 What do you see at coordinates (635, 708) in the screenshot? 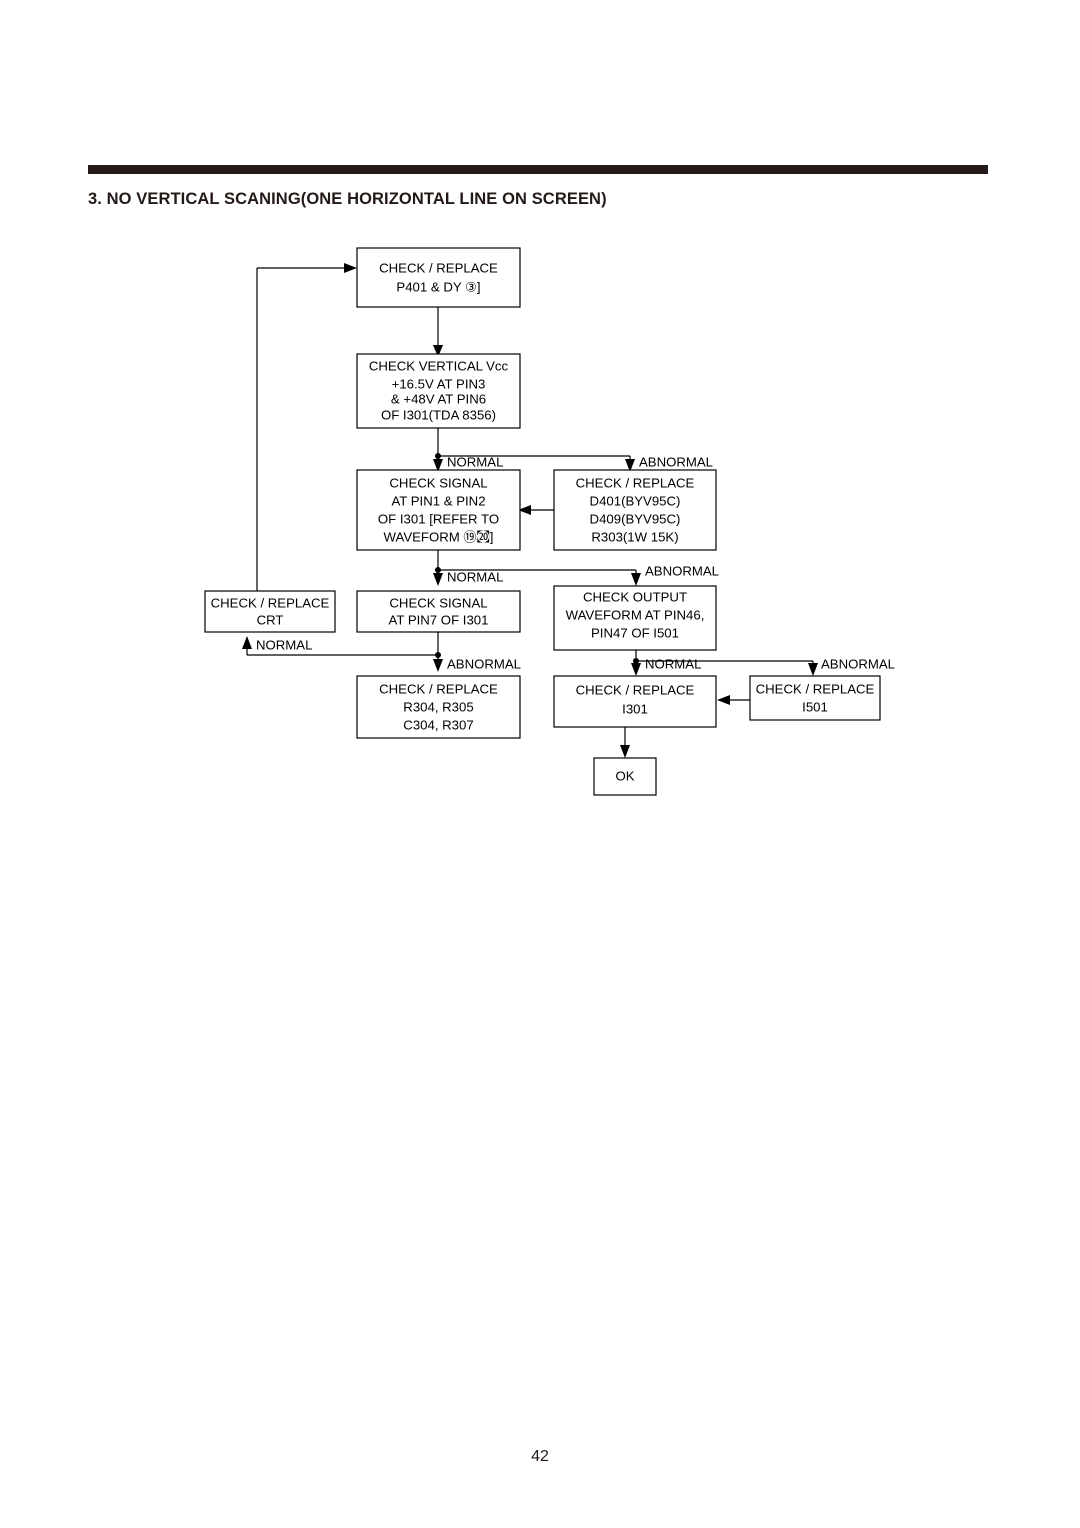
I see `node-n9-line-1: I301` at bounding box center [635, 708].